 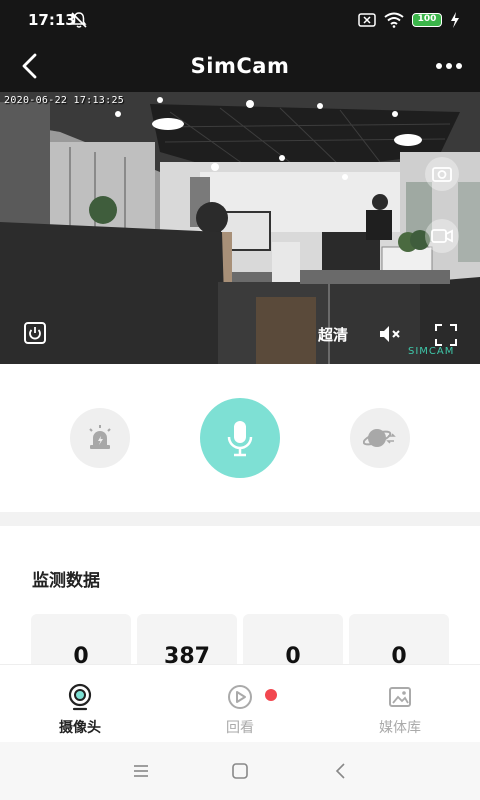 What do you see at coordinates (240, 519) in the screenshot?
I see `section-divider` at bounding box center [240, 519].